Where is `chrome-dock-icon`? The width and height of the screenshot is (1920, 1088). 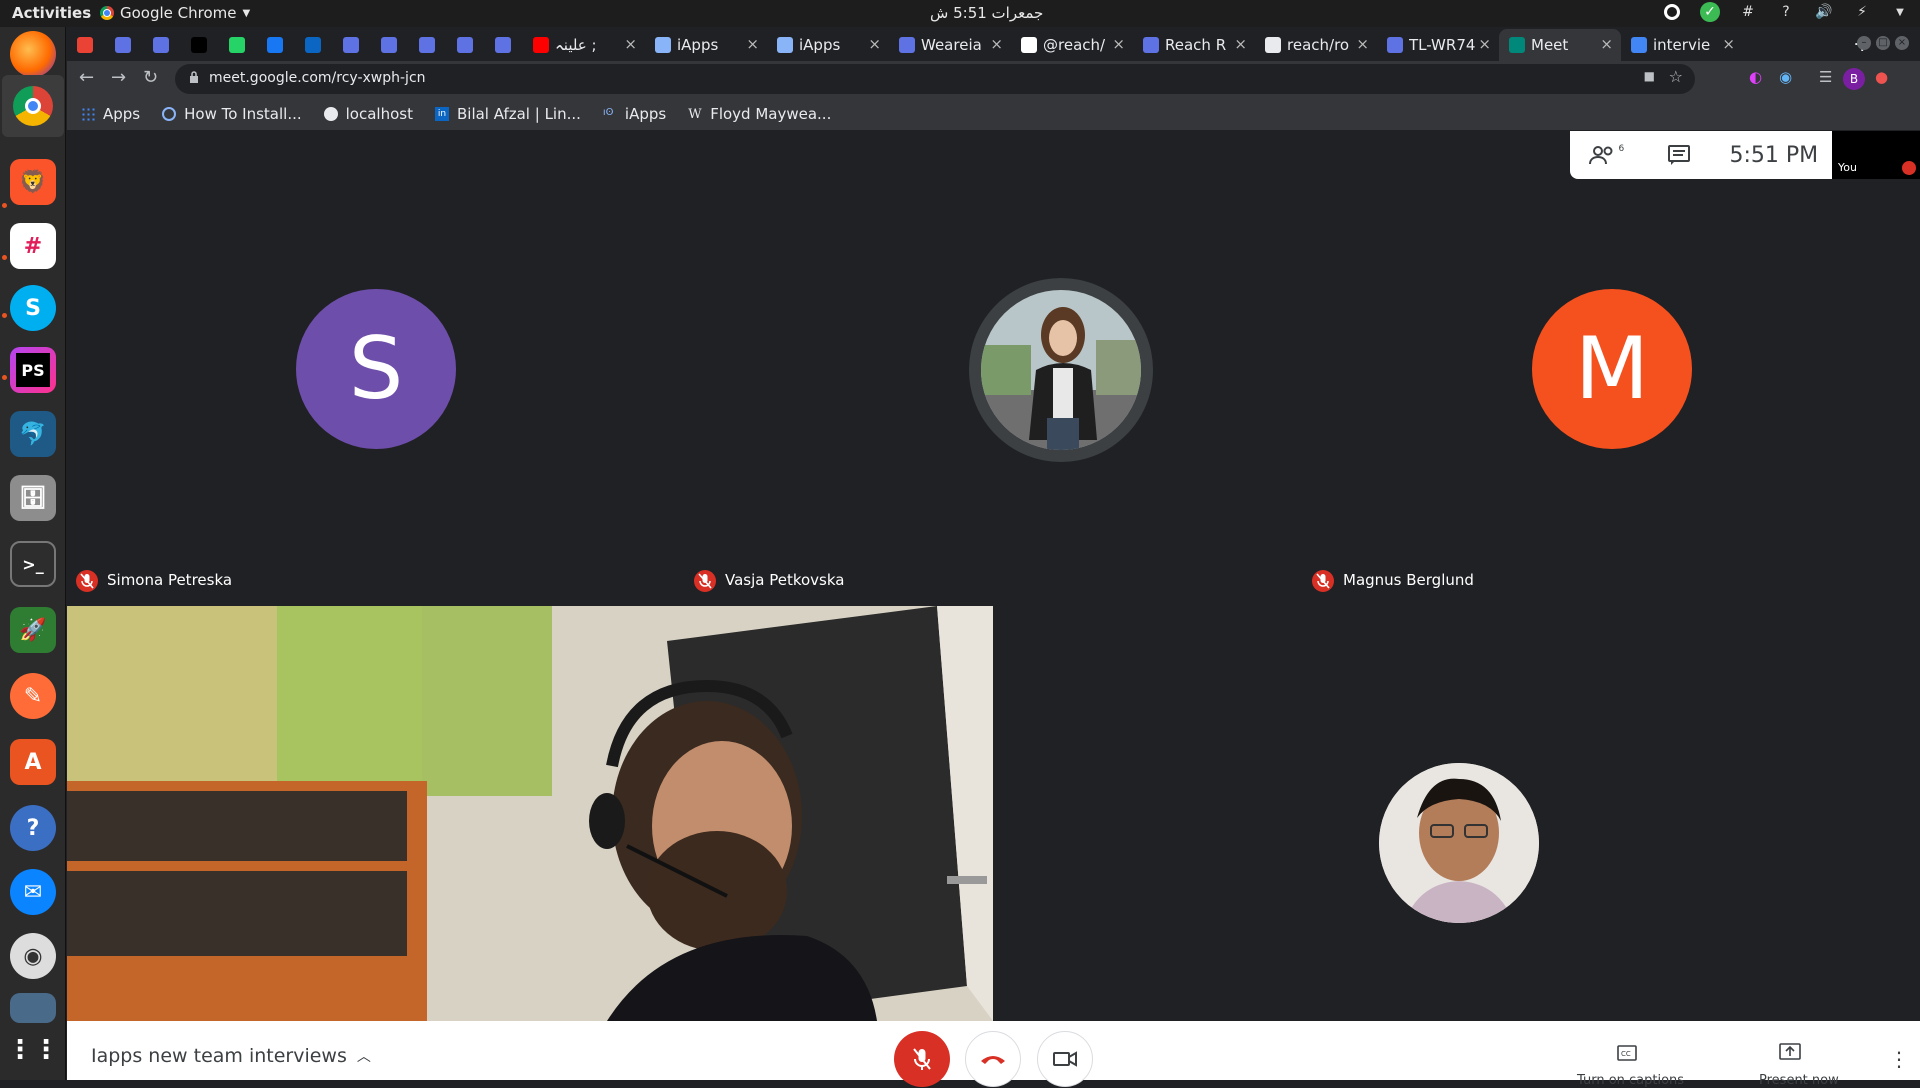
chrome-dock-icon is located at coordinates (33, 106).